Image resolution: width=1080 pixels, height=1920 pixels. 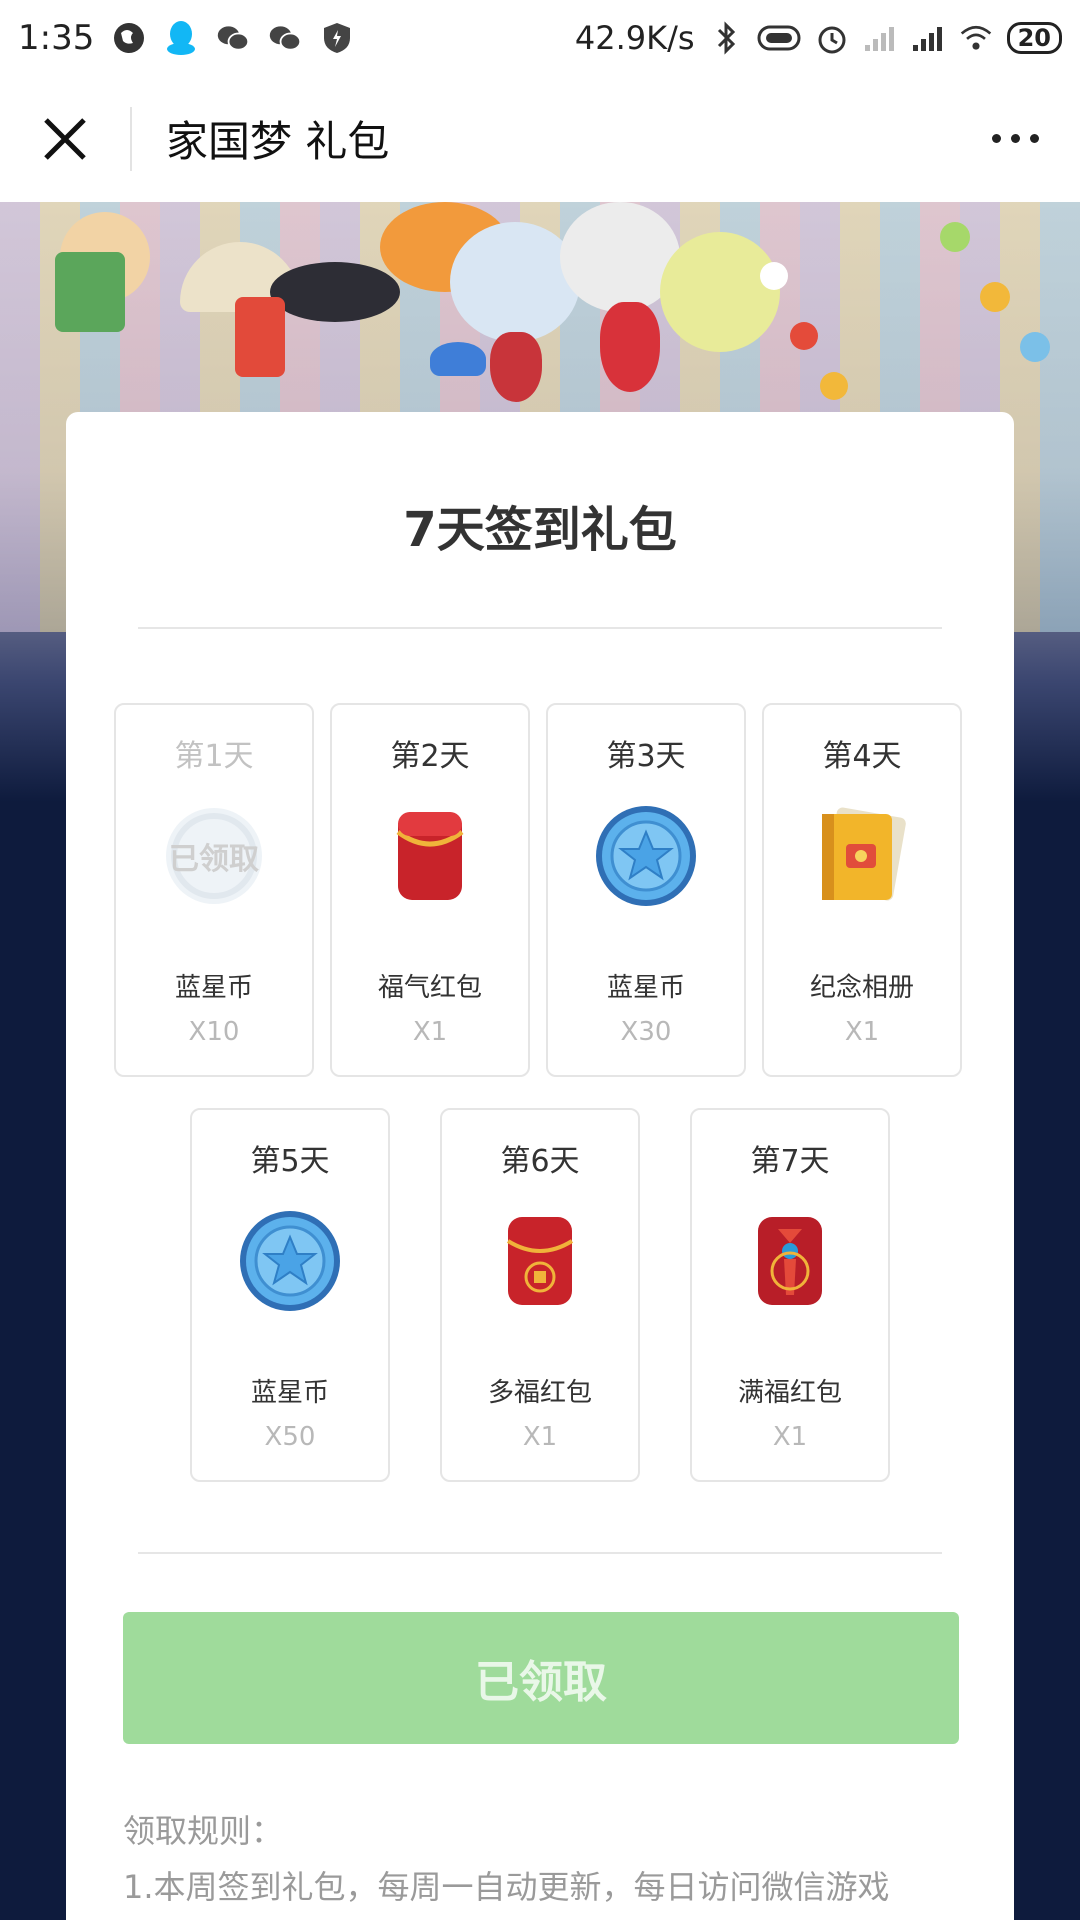 I want to click on photo-album-icon, so click(x=862, y=856).